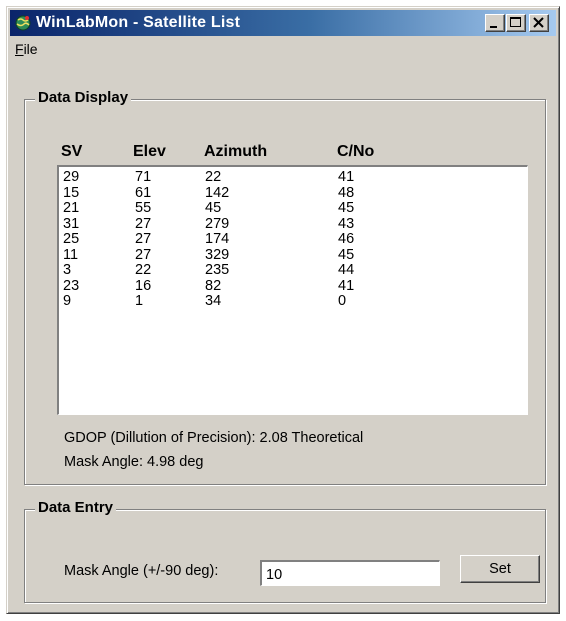  What do you see at coordinates (293, 178) in the screenshot?
I see `table-row: 29 71 22 41` at bounding box center [293, 178].